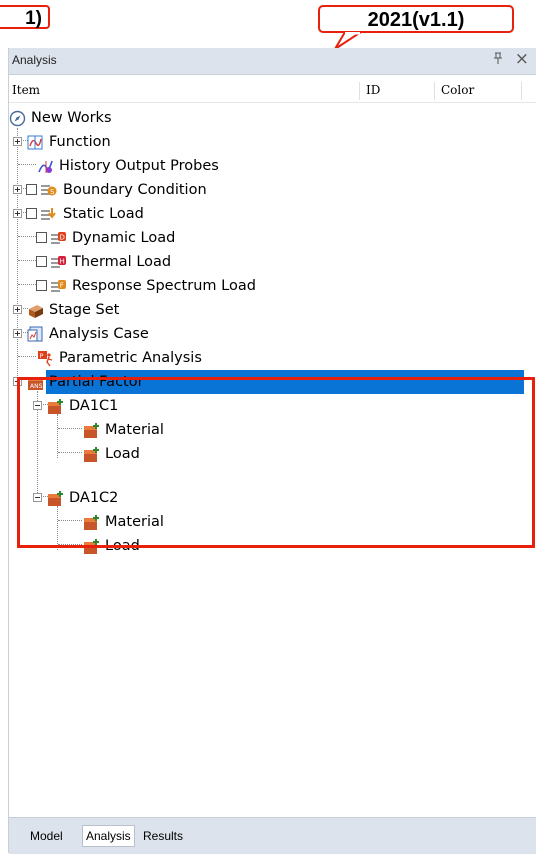 The height and width of the screenshot is (854, 536). I want to click on tree-item-history-output-probes: History Output Probes, so click(272, 166).